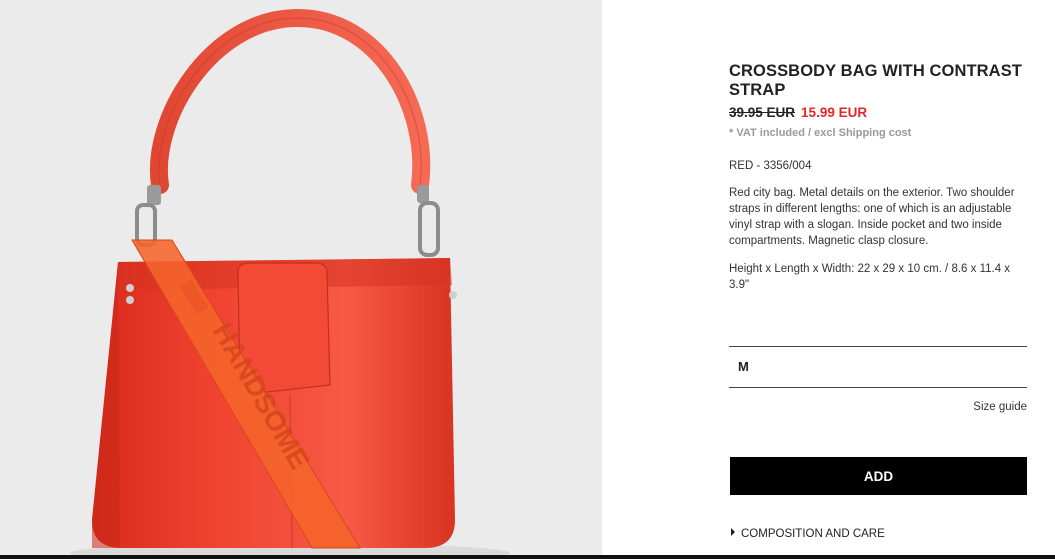 Image resolution: width=1055 pixels, height=559 pixels. I want to click on size-selector: M, so click(878, 367).